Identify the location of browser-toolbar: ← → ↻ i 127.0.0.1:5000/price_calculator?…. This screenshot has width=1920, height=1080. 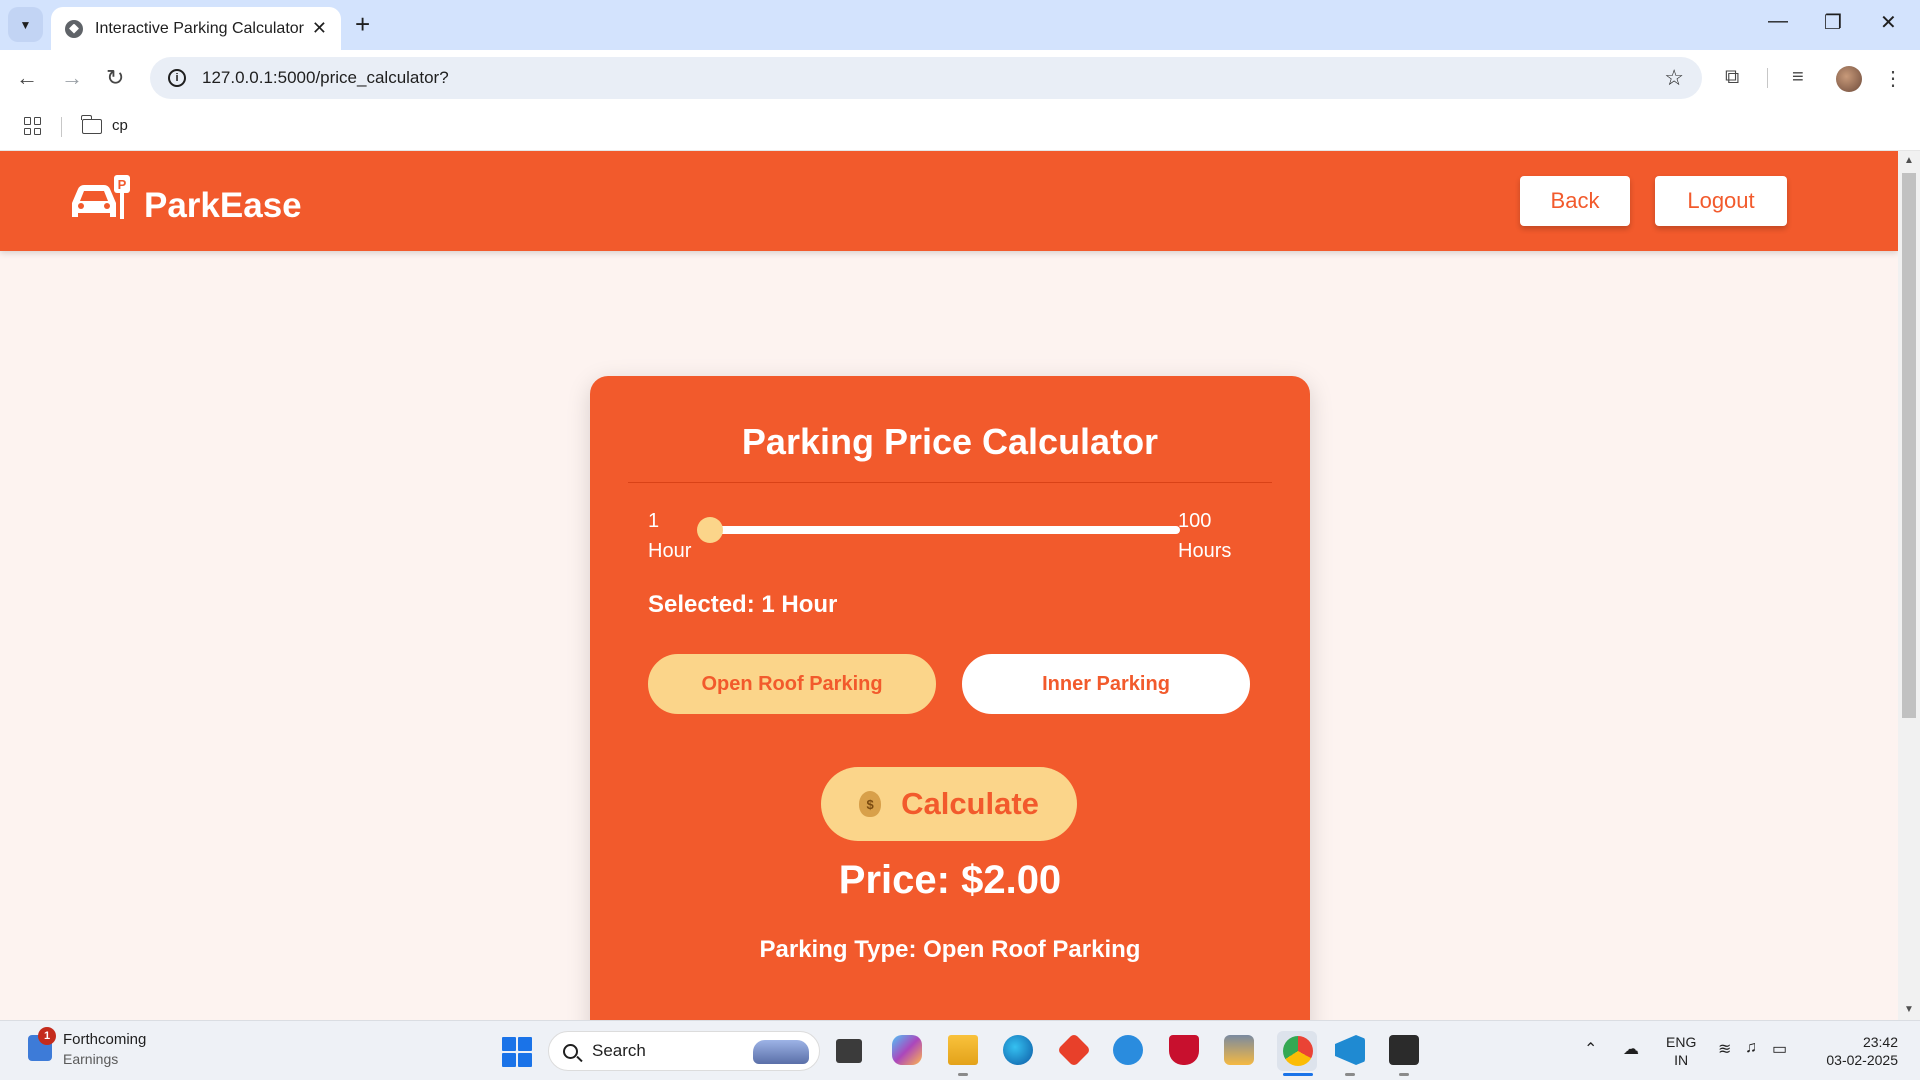
(960, 78).